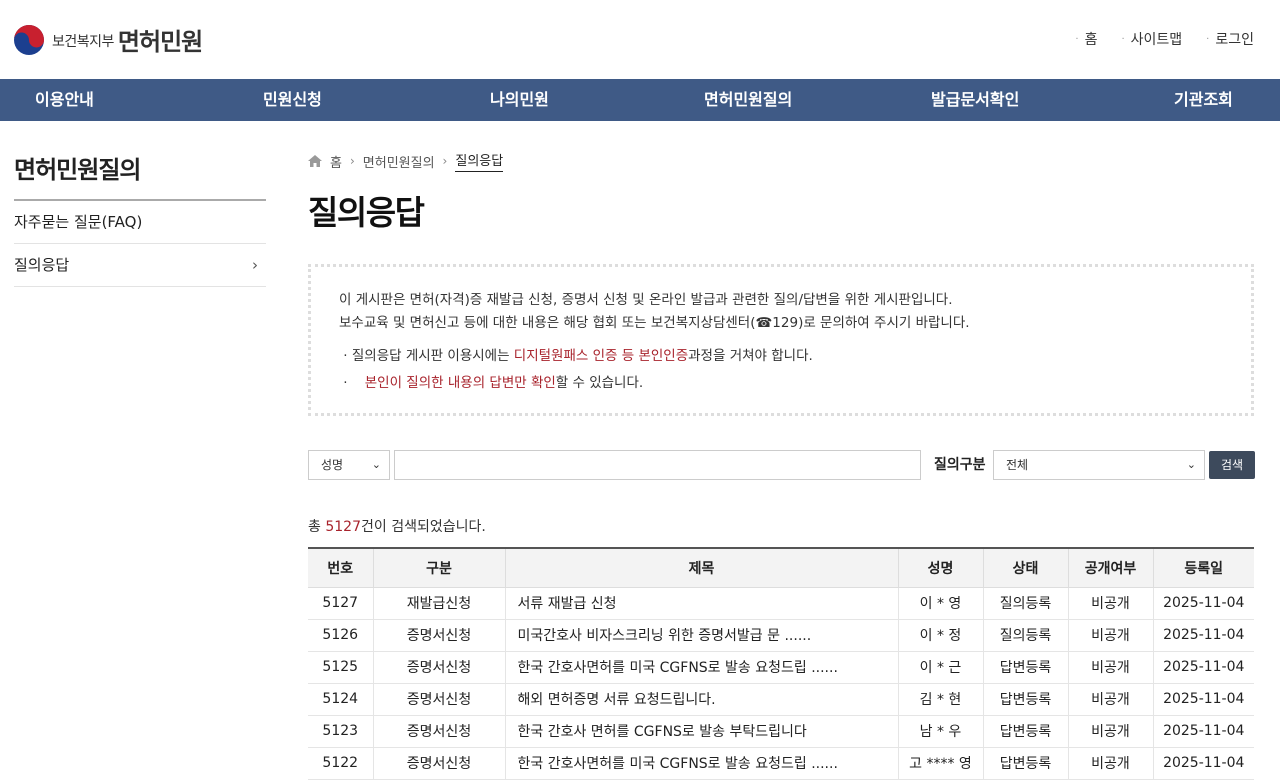 This screenshot has height=780, width=1280. I want to click on site-logo: 보건복지부 면허민원, so click(108, 39).